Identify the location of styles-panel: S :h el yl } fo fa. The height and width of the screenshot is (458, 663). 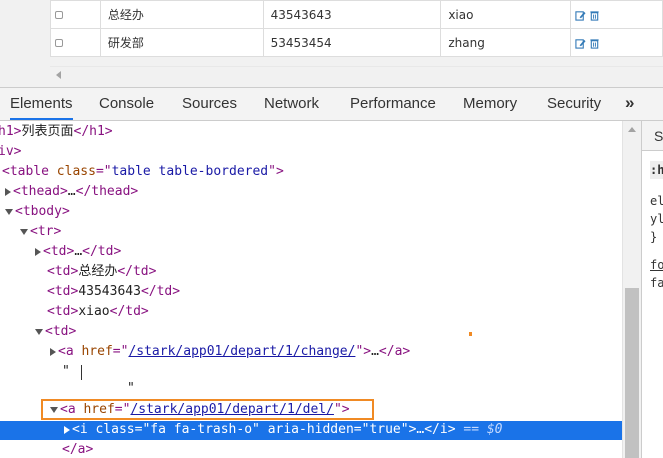
(652, 289).